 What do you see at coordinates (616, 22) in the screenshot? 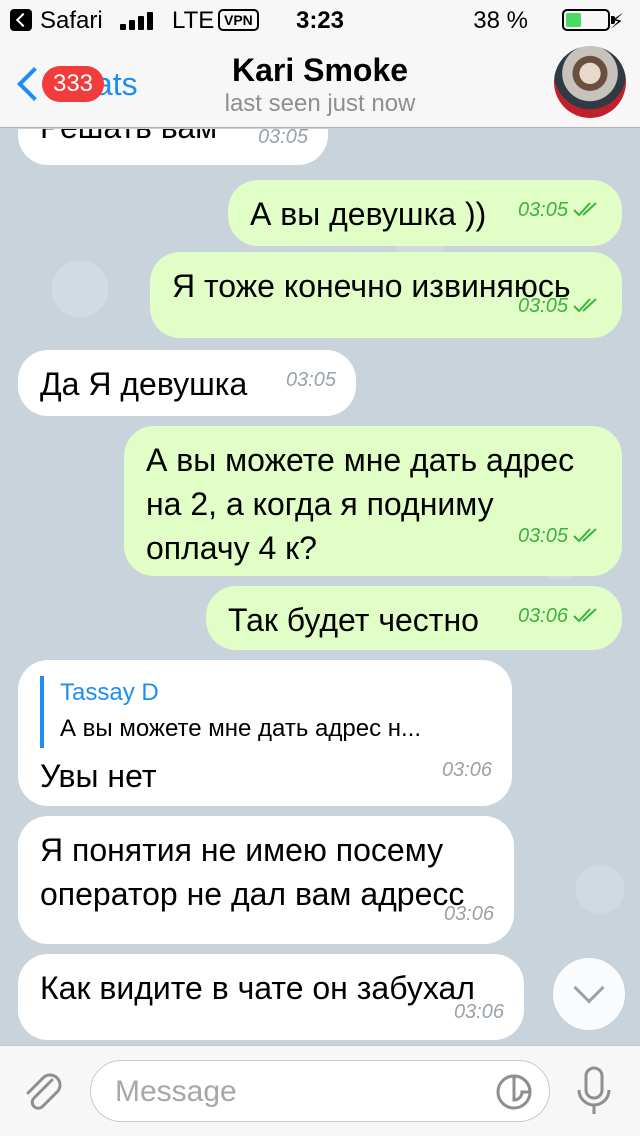
I see `charging-icon: ⚡` at bounding box center [616, 22].